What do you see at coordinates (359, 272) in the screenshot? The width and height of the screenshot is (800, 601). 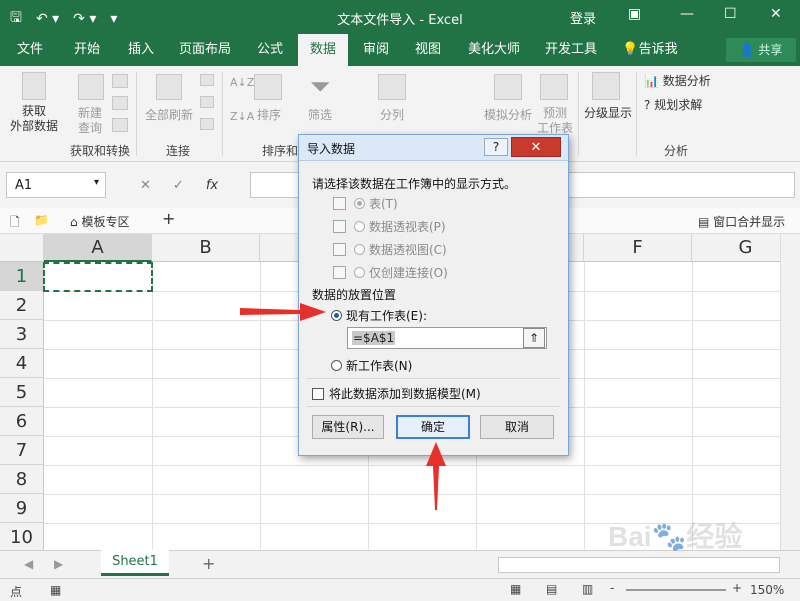 I see `radio-connection-only` at bounding box center [359, 272].